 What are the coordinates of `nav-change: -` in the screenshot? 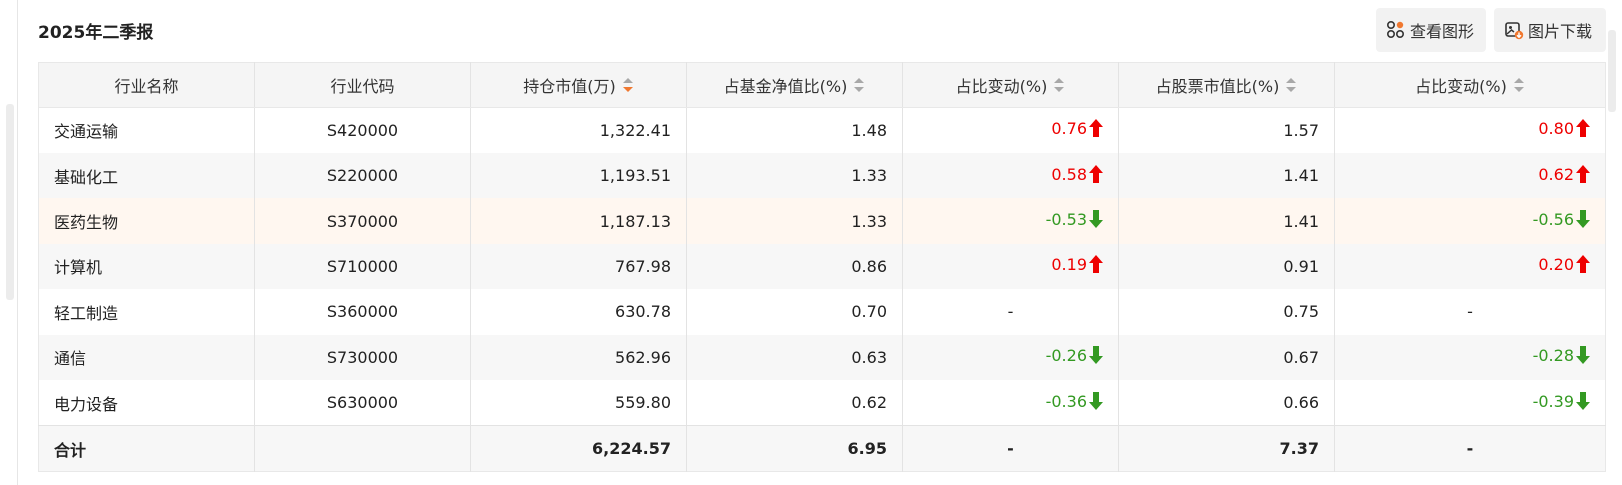 It's located at (1010, 312).